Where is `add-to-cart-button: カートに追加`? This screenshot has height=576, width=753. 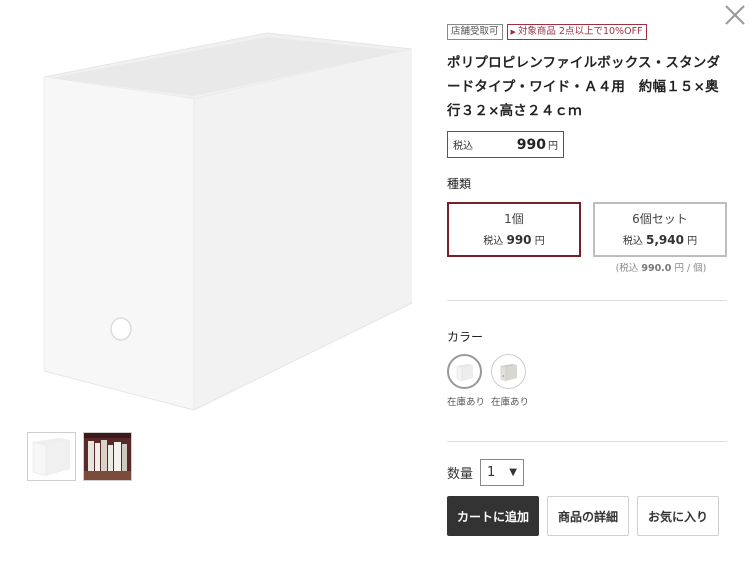 add-to-cart-button: カートに追加 is located at coordinates (493, 516).